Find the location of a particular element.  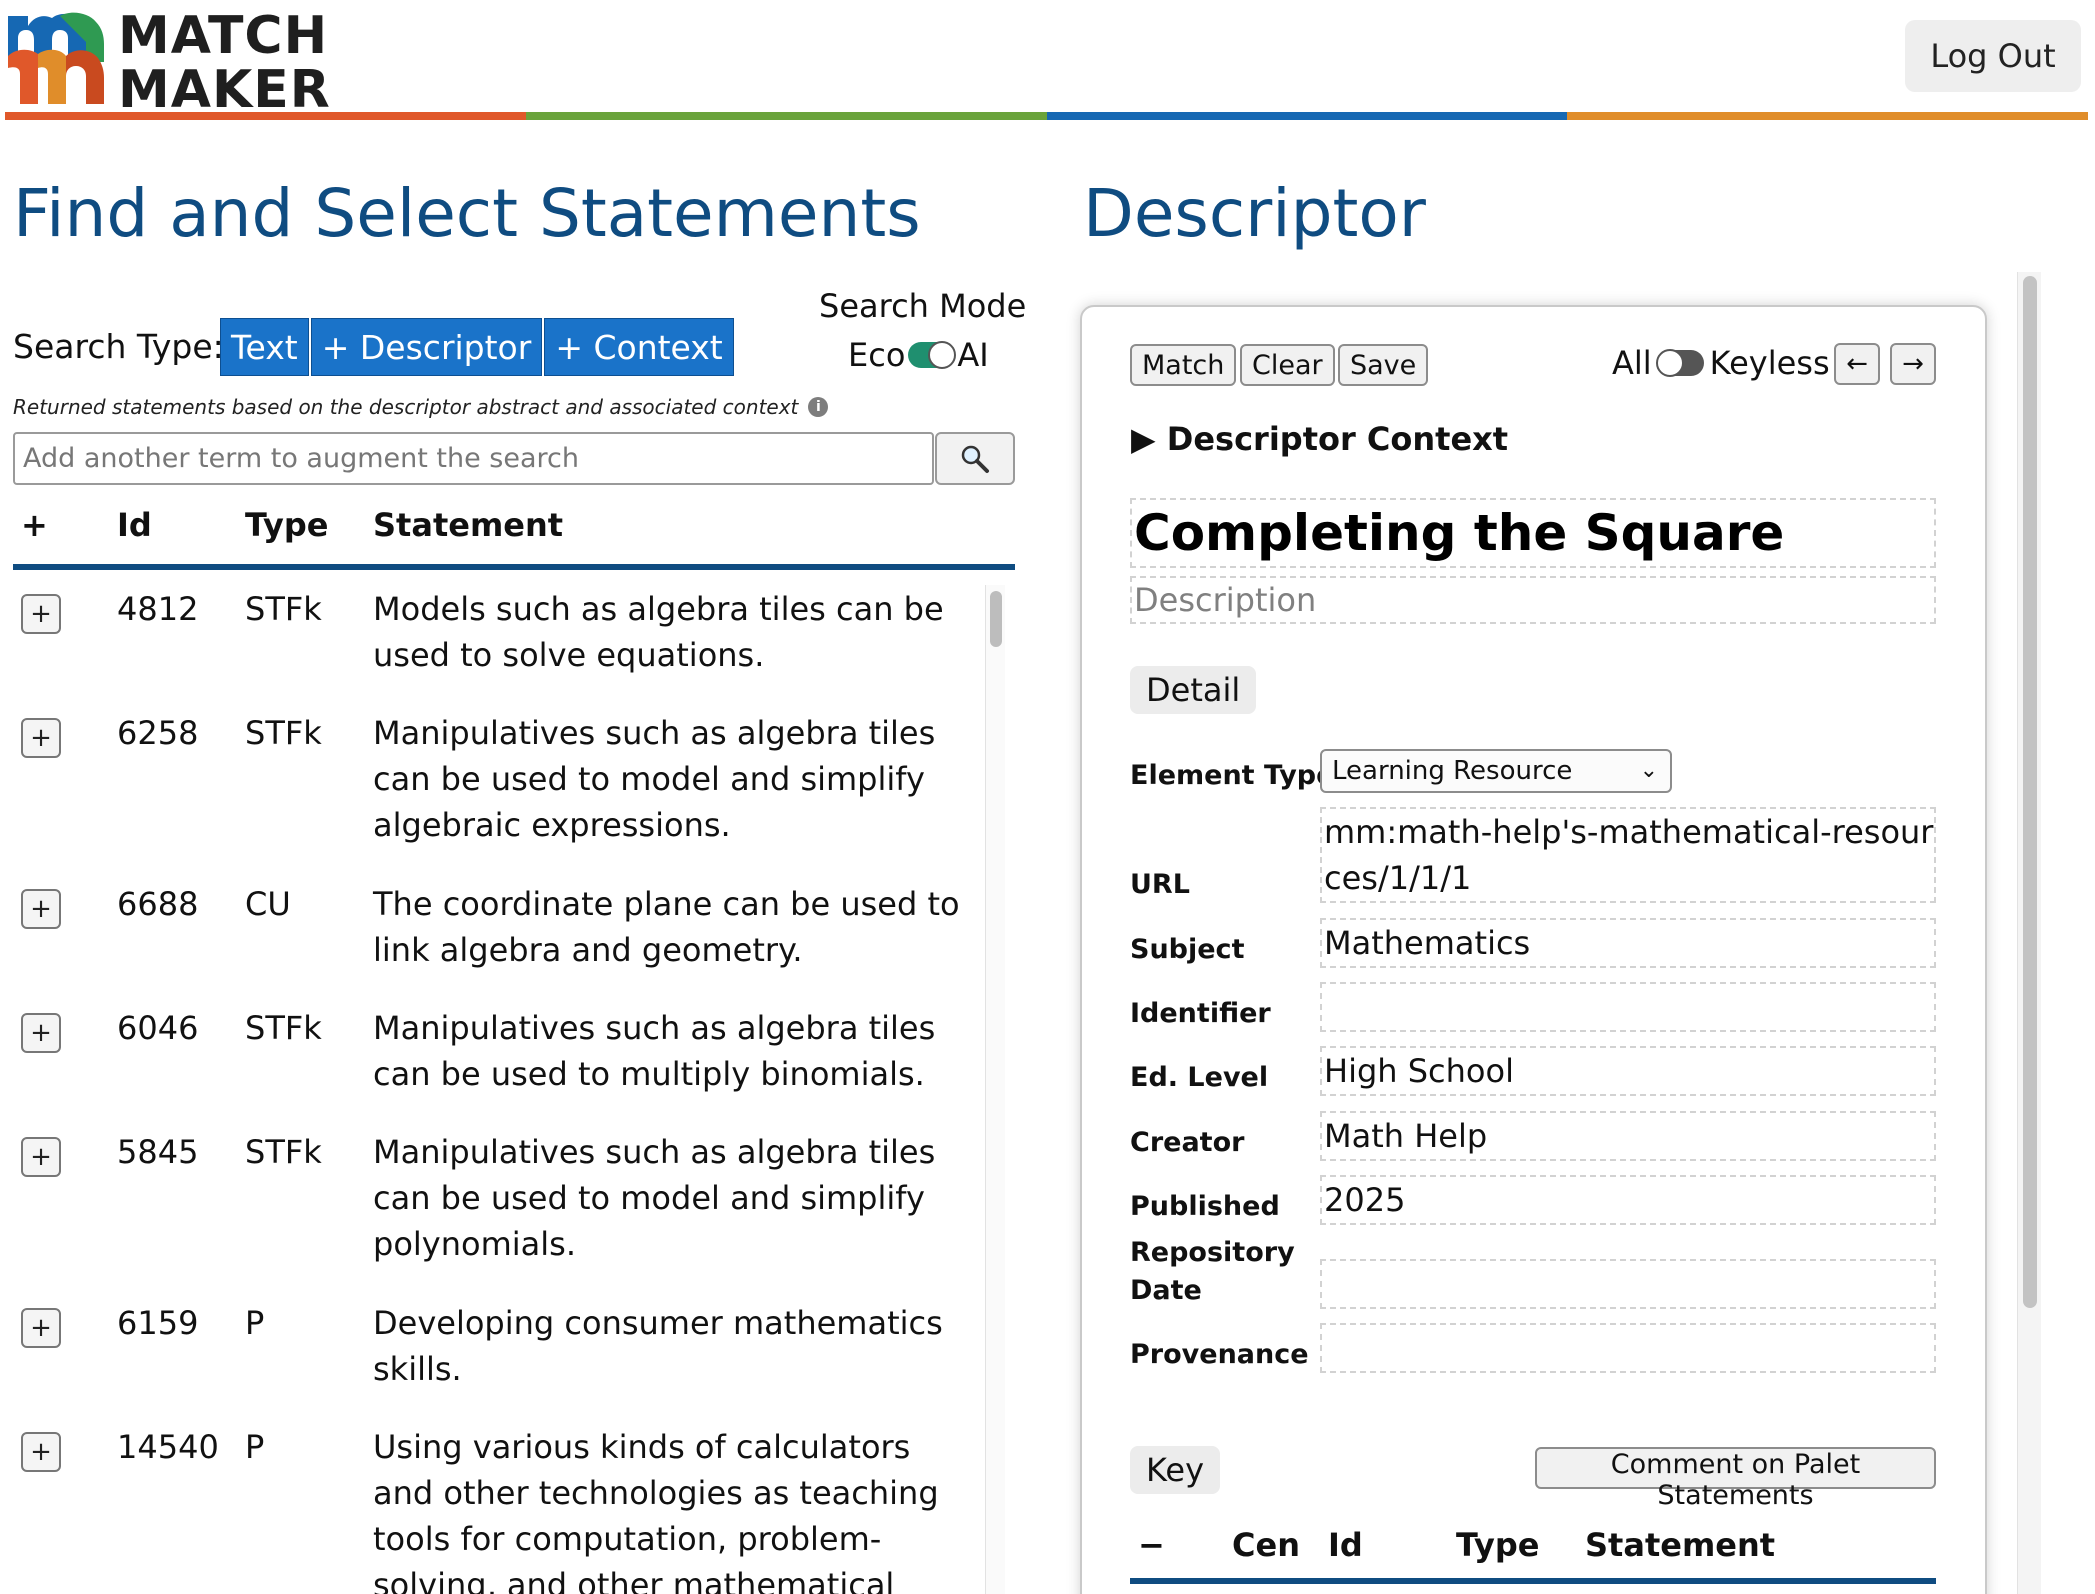

row-id: 6258 is located at coordinates (158, 733).